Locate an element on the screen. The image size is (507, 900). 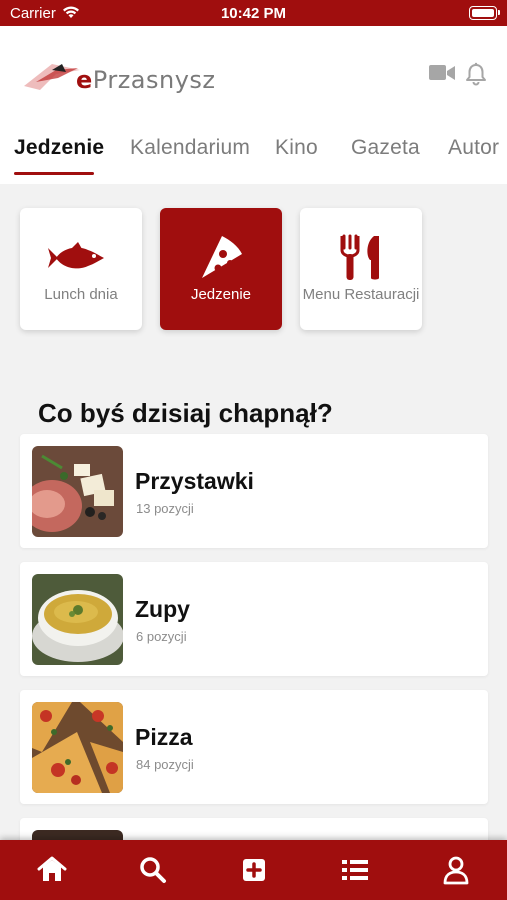
tab-kino: Kino is located at coordinates (296, 148).